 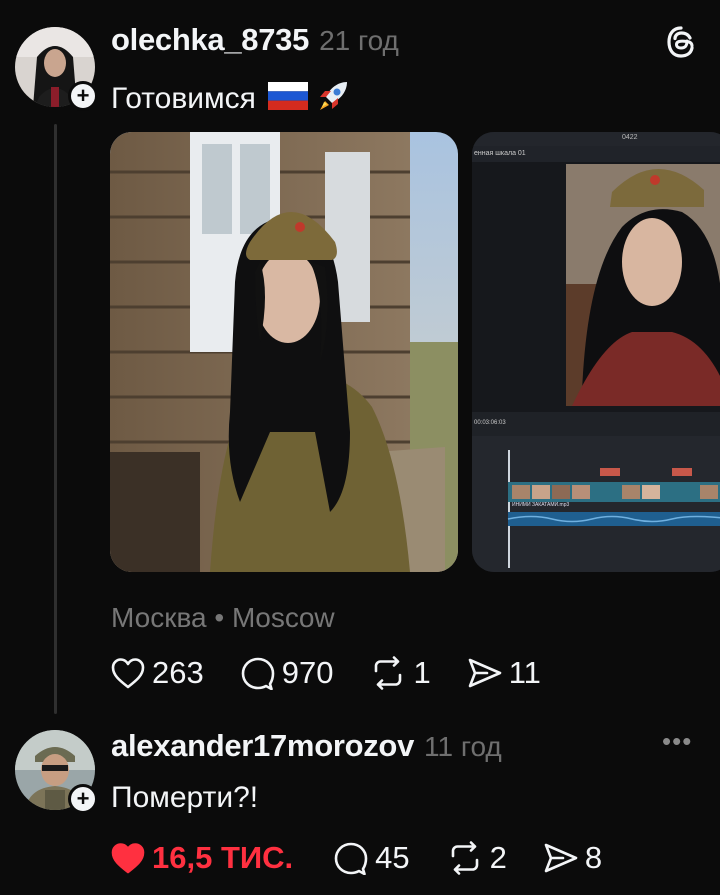 What do you see at coordinates (262, 746) in the screenshot?
I see `reply-username: alexander17morozov` at bounding box center [262, 746].